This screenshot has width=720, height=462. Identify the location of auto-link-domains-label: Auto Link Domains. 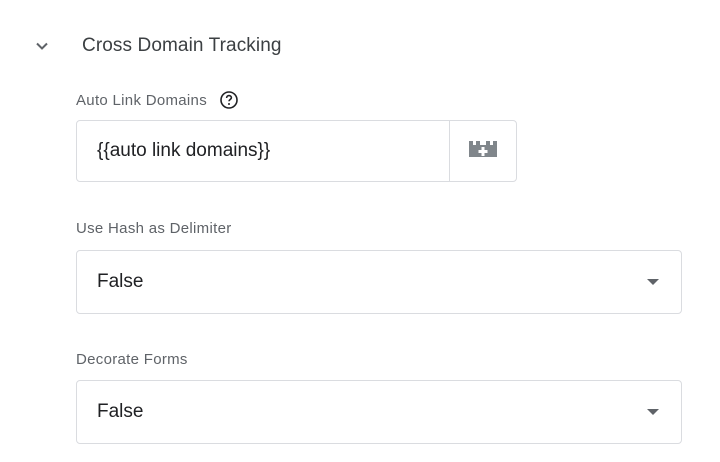
(157, 100).